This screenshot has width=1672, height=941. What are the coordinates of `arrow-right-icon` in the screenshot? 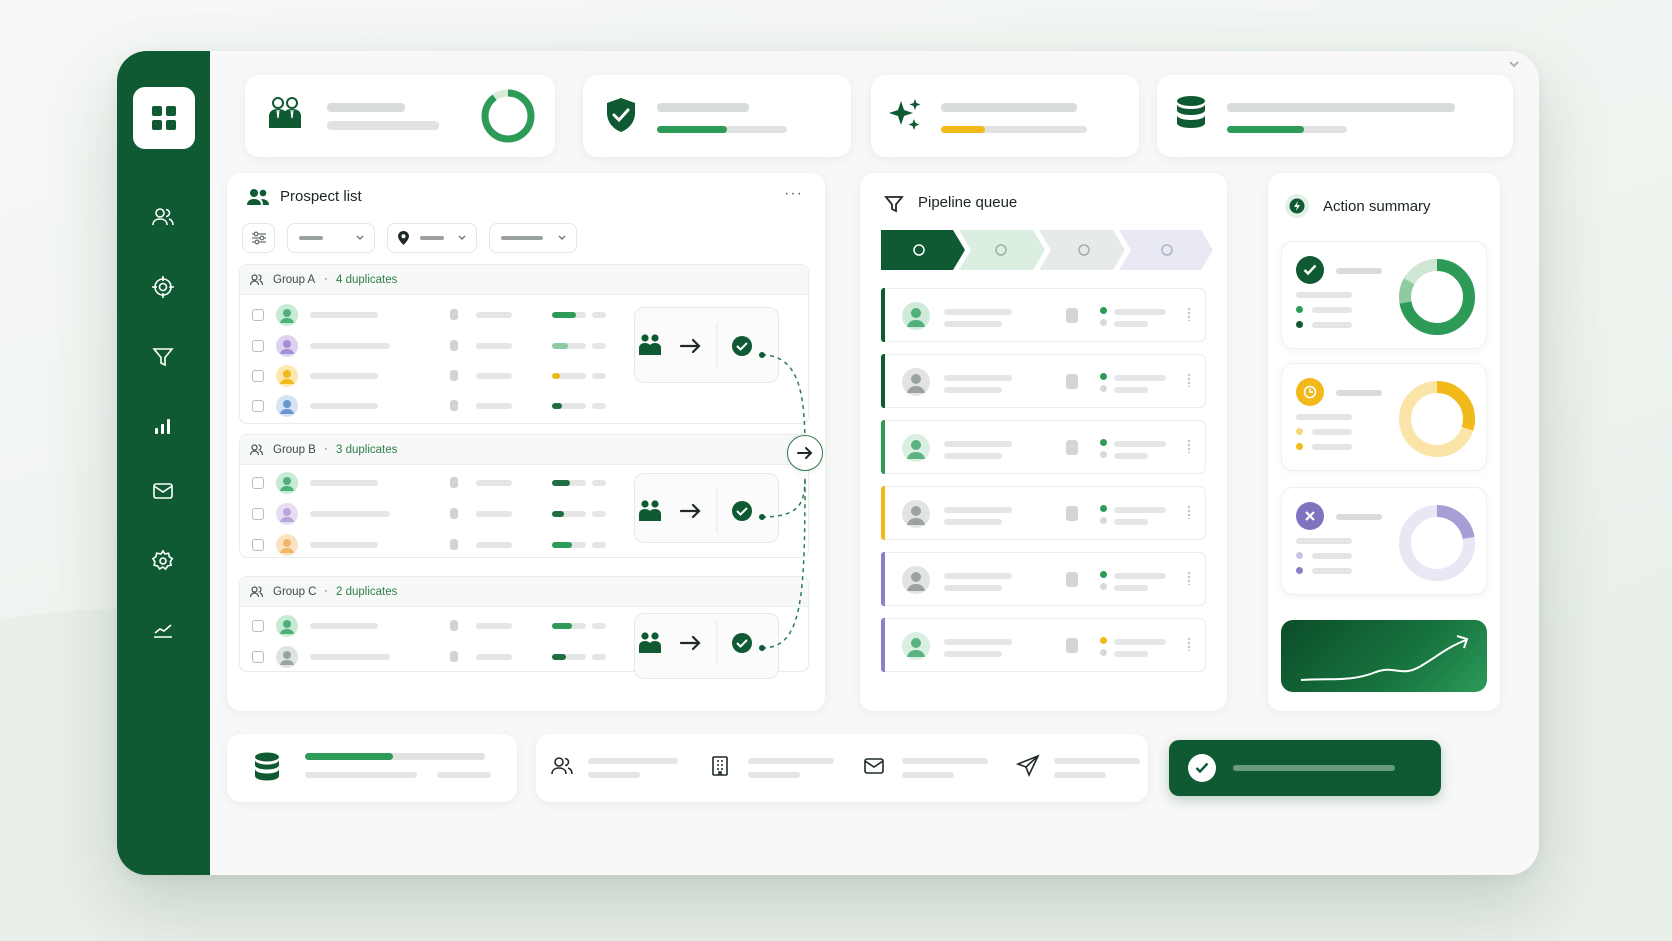 It's located at (805, 453).